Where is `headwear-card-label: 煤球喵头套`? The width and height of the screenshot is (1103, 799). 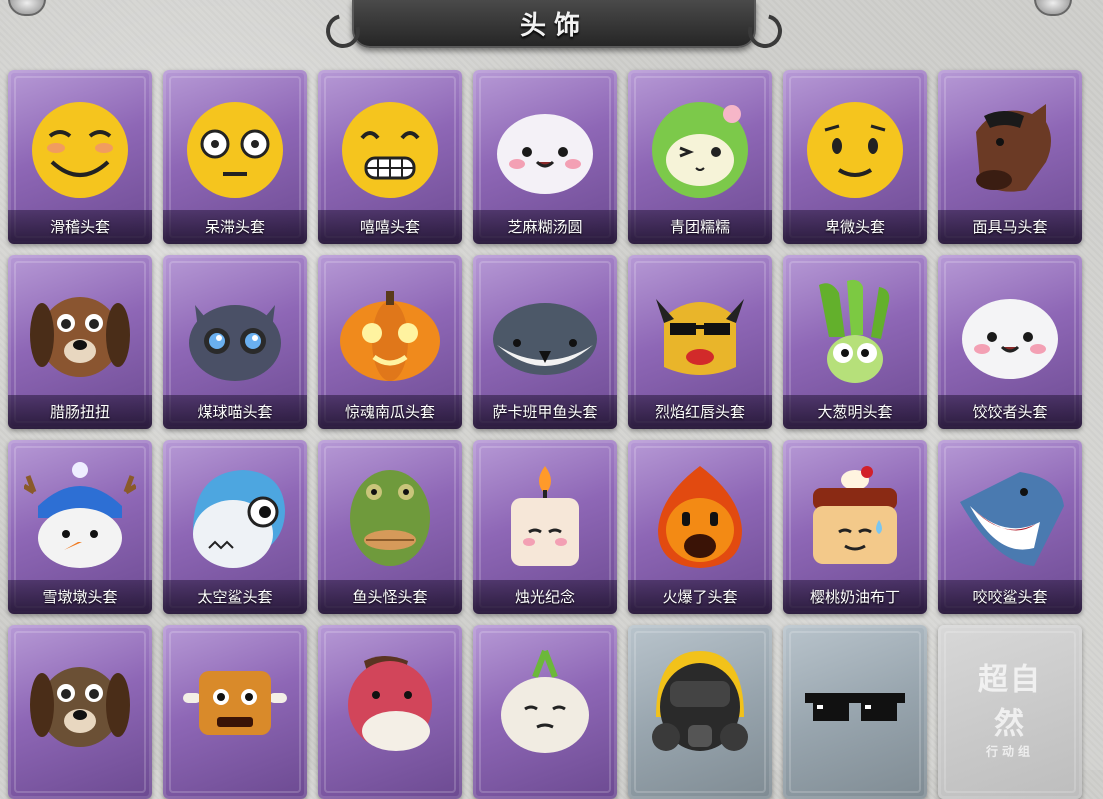 headwear-card-label: 煤球喵头套 is located at coordinates (235, 412).